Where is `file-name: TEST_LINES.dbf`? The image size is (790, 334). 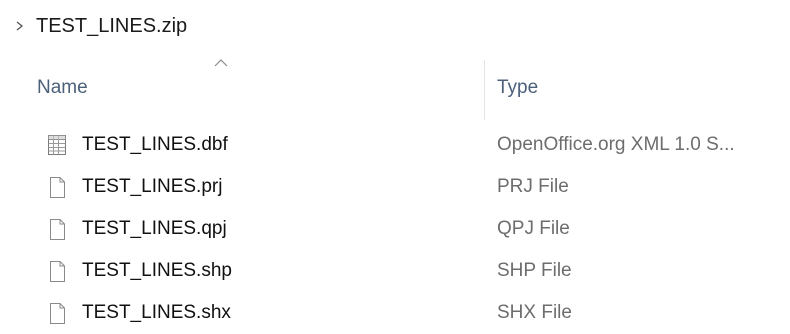 file-name: TEST_LINES.dbf is located at coordinates (155, 144).